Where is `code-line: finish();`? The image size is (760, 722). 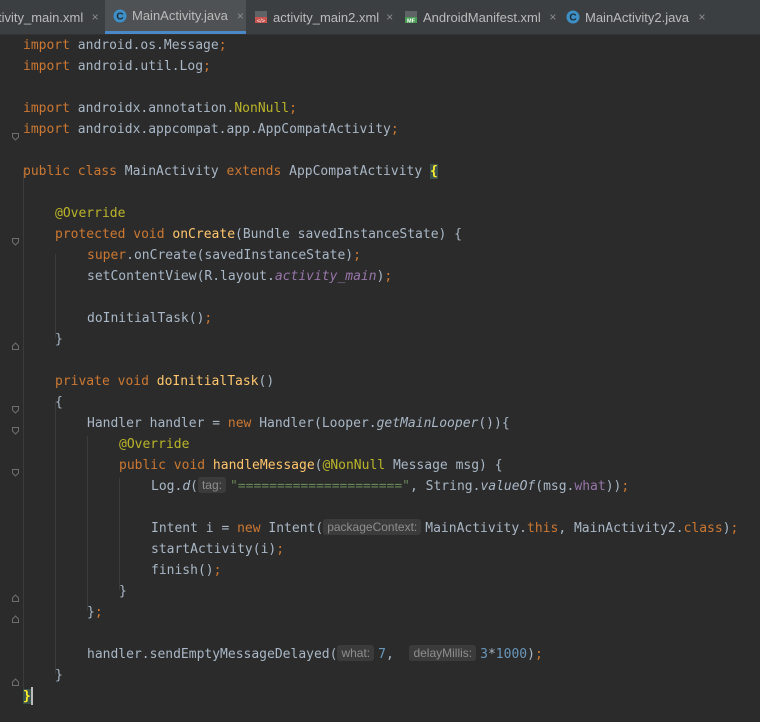 code-line: finish(); is located at coordinates (186, 570).